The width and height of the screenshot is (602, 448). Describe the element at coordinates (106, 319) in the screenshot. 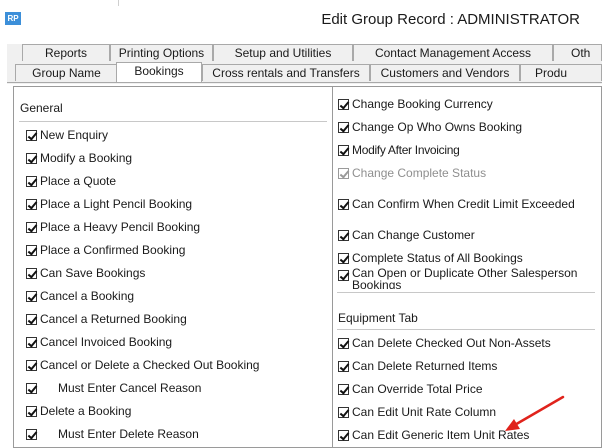

I see `checkbox-cancel-returned-booking: Cancel a Returned Booking` at that location.